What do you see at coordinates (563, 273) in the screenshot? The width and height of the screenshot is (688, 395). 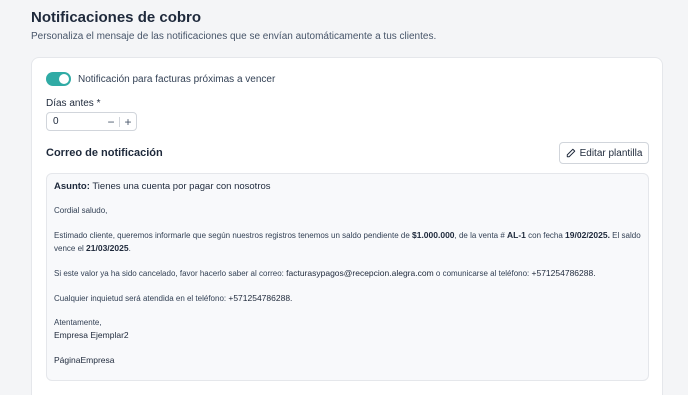 I see `contact-phone: +571254786288.` at bounding box center [563, 273].